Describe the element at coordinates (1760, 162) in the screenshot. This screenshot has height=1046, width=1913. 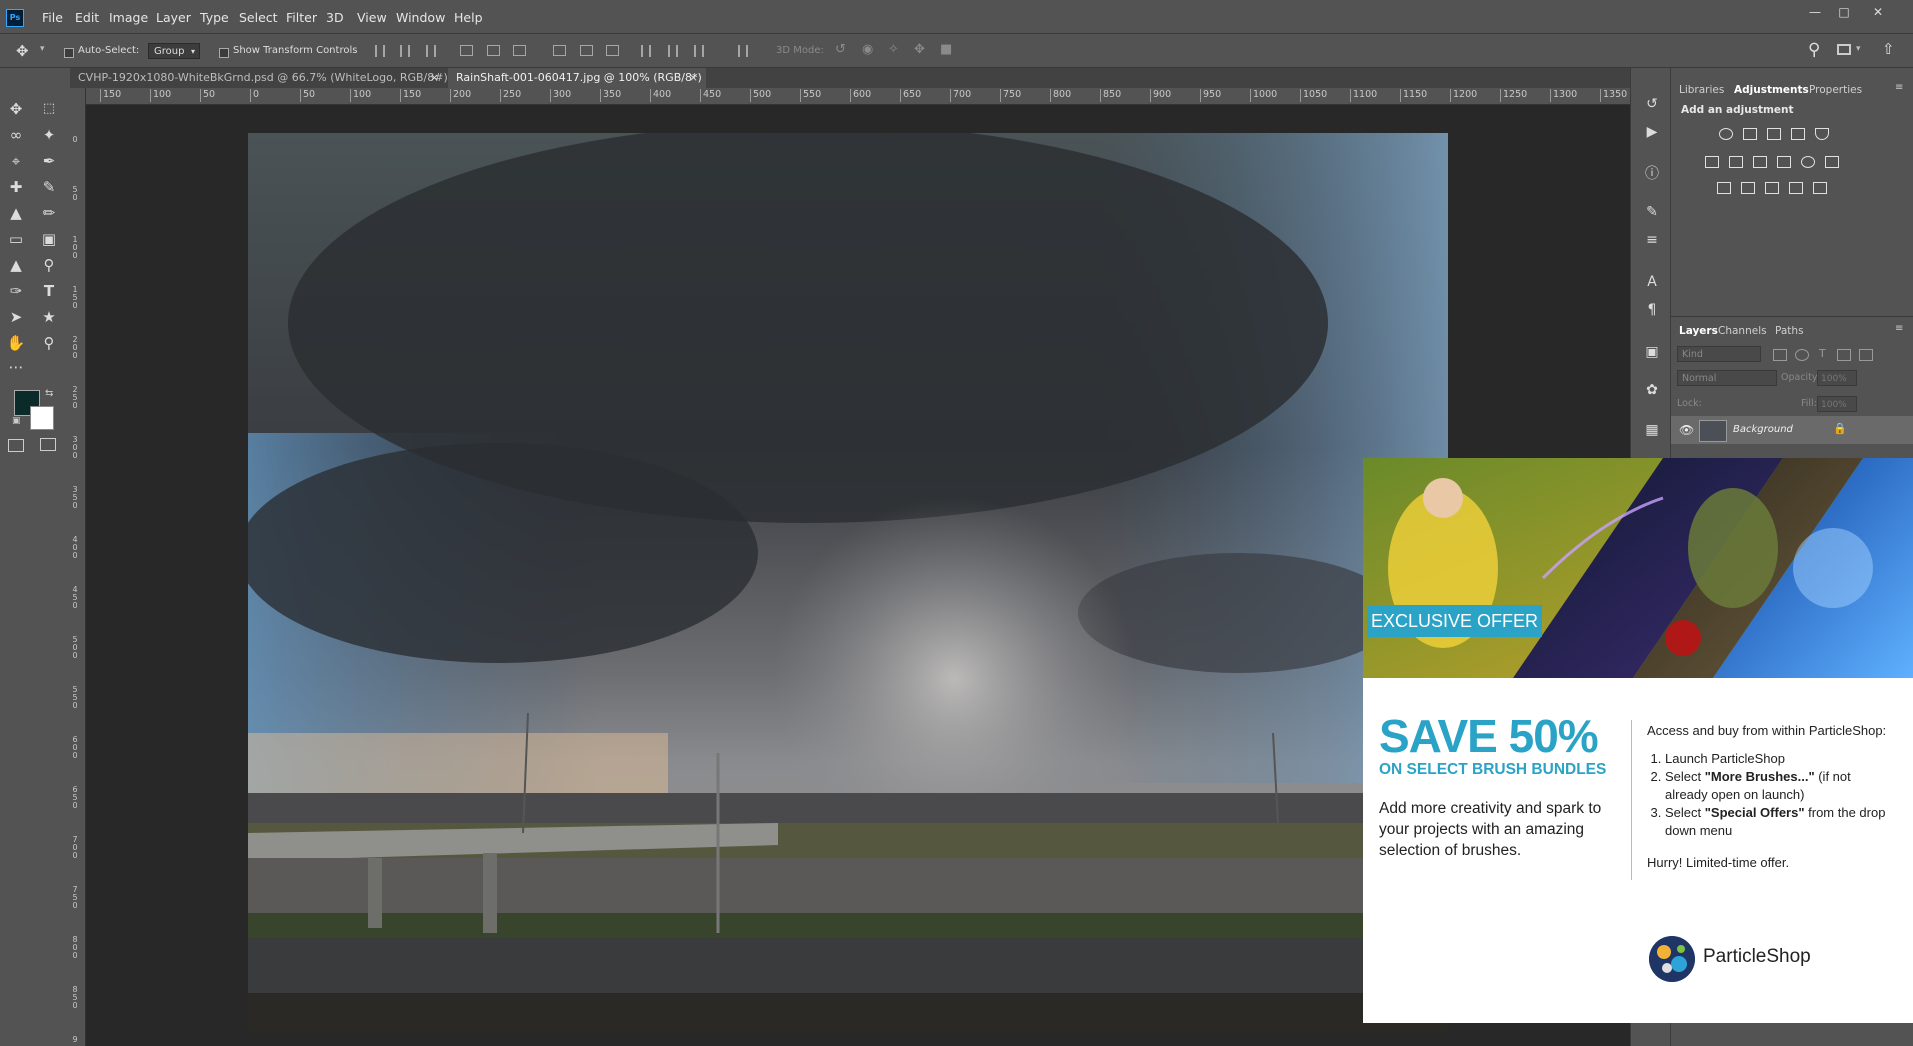
I see `black-white-icon` at that location.